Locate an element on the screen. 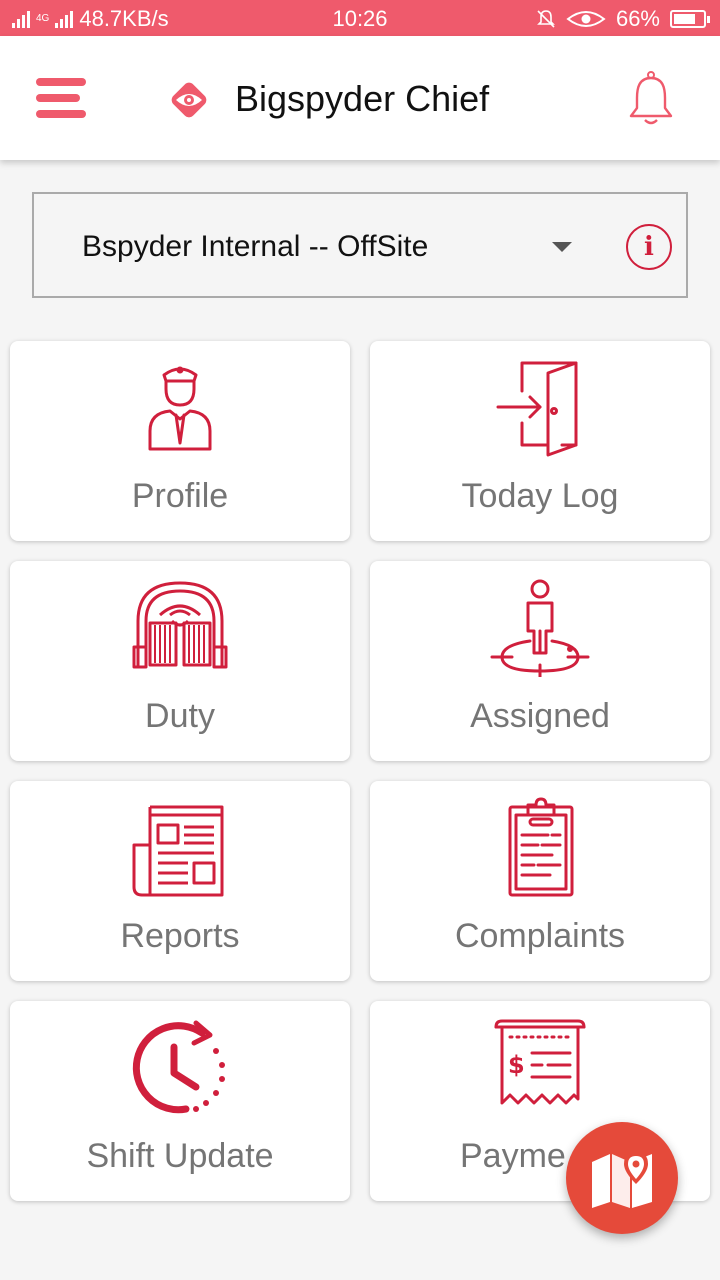  tile-label: Profile is located at coordinates (180, 496).